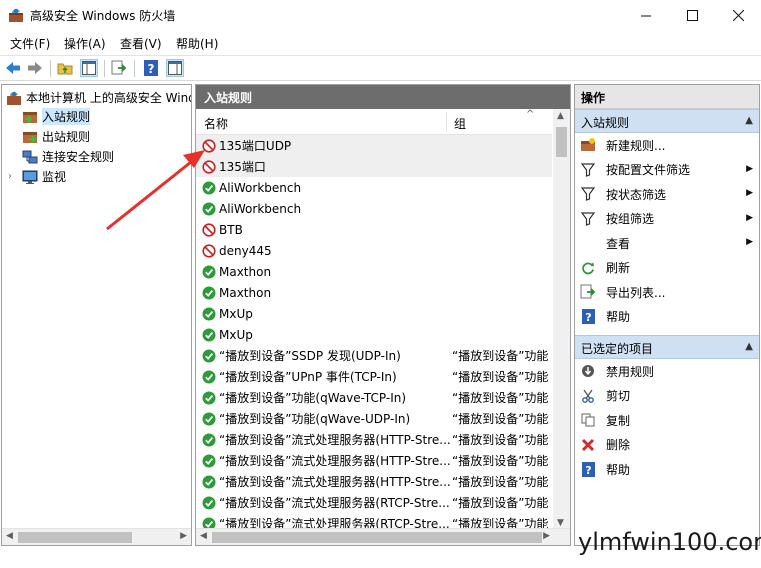 This screenshot has height=568, width=761. I want to click on sort-ascending-icon: ^, so click(530, 114).